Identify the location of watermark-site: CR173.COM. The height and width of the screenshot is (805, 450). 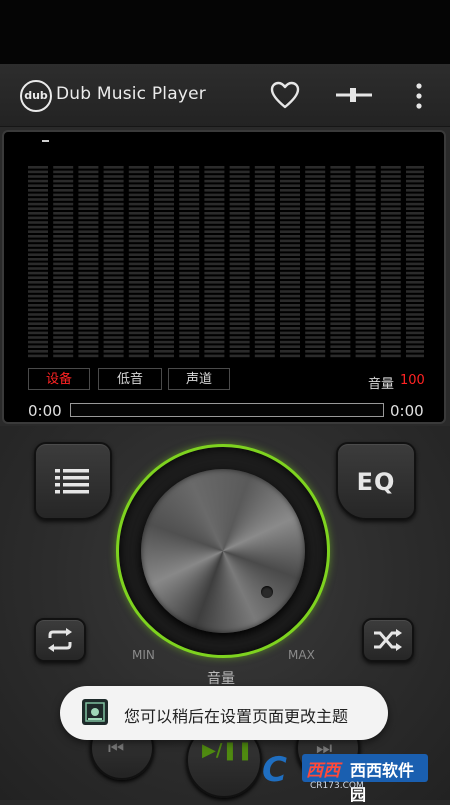
(337, 786).